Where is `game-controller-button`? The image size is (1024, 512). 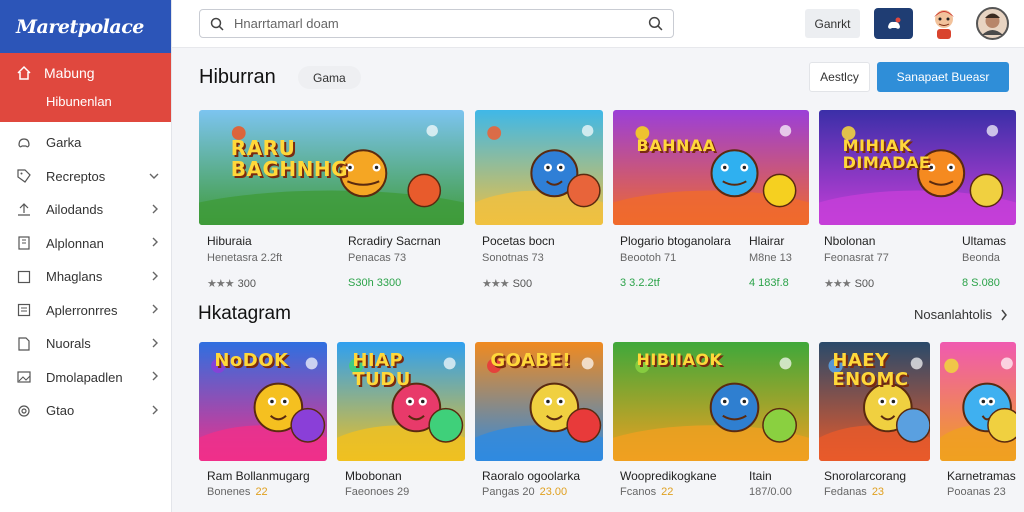
game-controller-button is located at coordinates (893, 23).